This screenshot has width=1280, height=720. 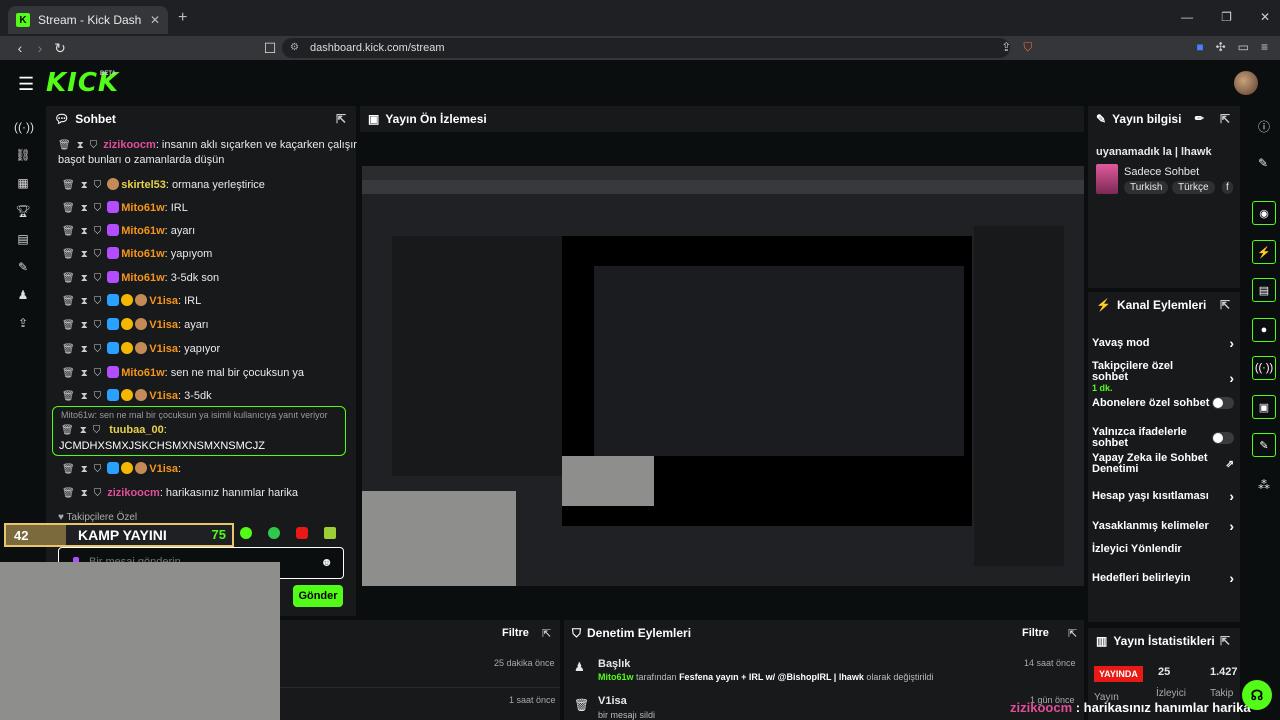 What do you see at coordinates (23, 155) in the screenshot?
I see `link-icon: ⛓` at bounding box center [23, 155].